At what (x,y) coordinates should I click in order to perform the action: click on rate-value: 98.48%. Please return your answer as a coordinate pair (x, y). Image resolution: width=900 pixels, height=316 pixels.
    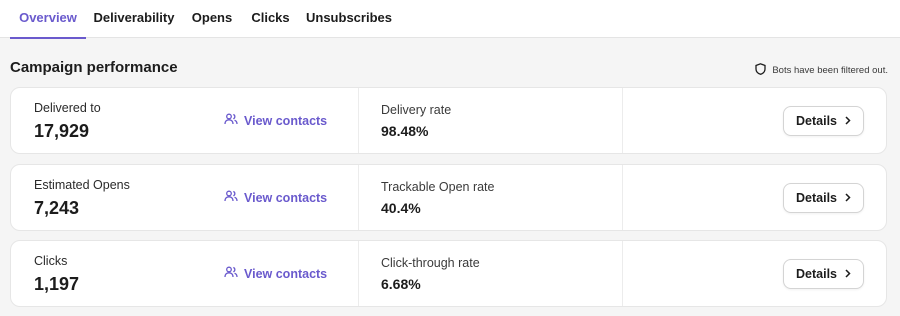
    Looking at the image, I should click on (405, 131).